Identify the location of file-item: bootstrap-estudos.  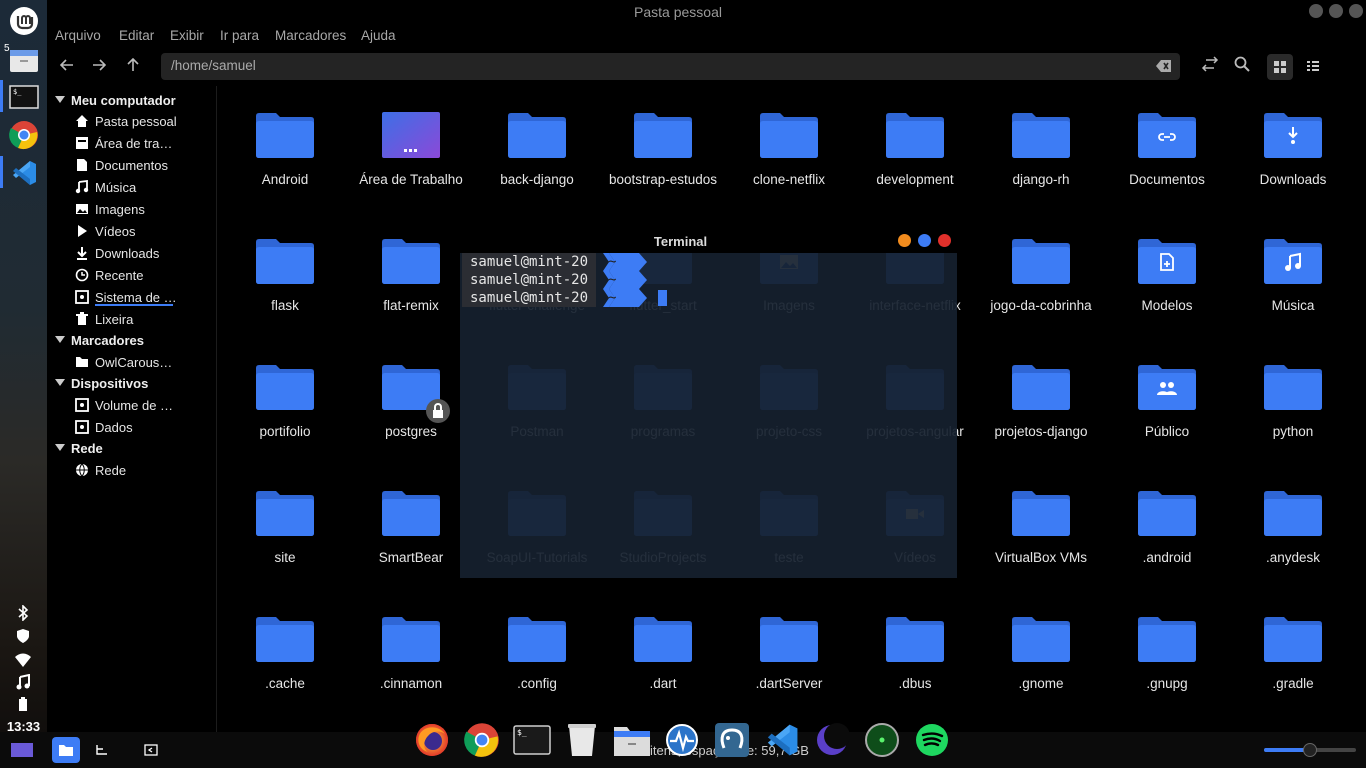
(663, 143).